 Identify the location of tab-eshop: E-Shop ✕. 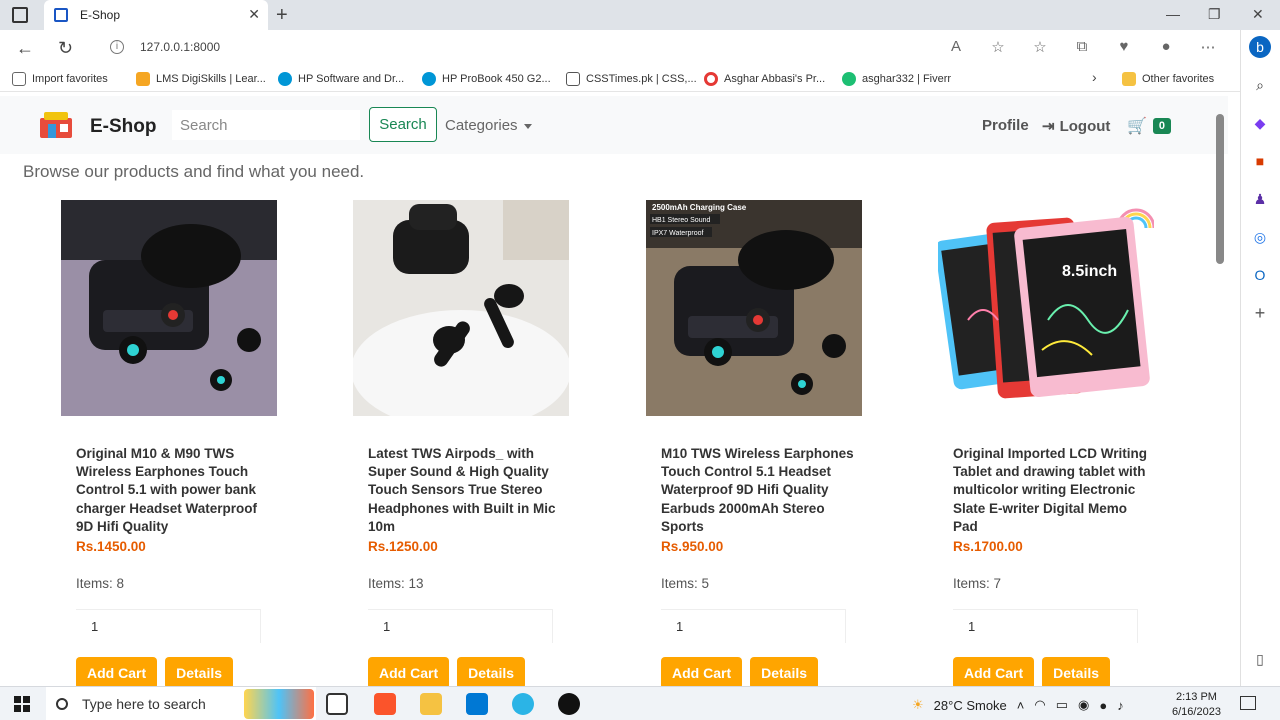
(156, 15).